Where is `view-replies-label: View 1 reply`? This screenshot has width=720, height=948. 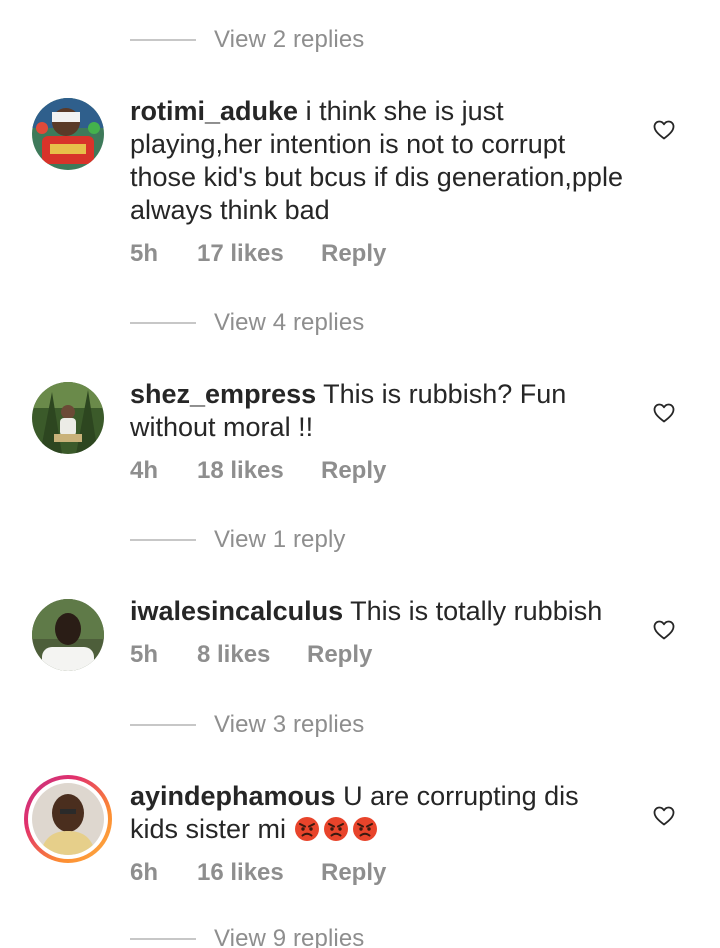 view-replies-label: View 1 reply is located at coordinates (280, 539).